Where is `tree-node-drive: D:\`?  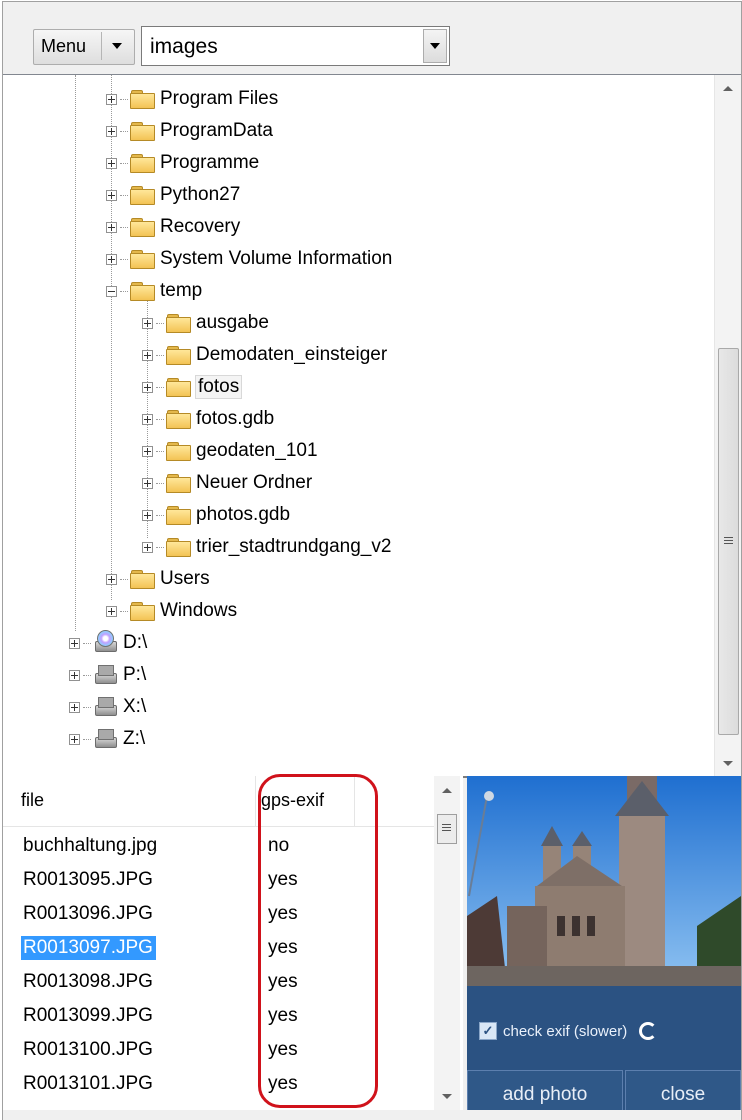 tree-node-drive: D:\ is located at coordinates (108, 643).